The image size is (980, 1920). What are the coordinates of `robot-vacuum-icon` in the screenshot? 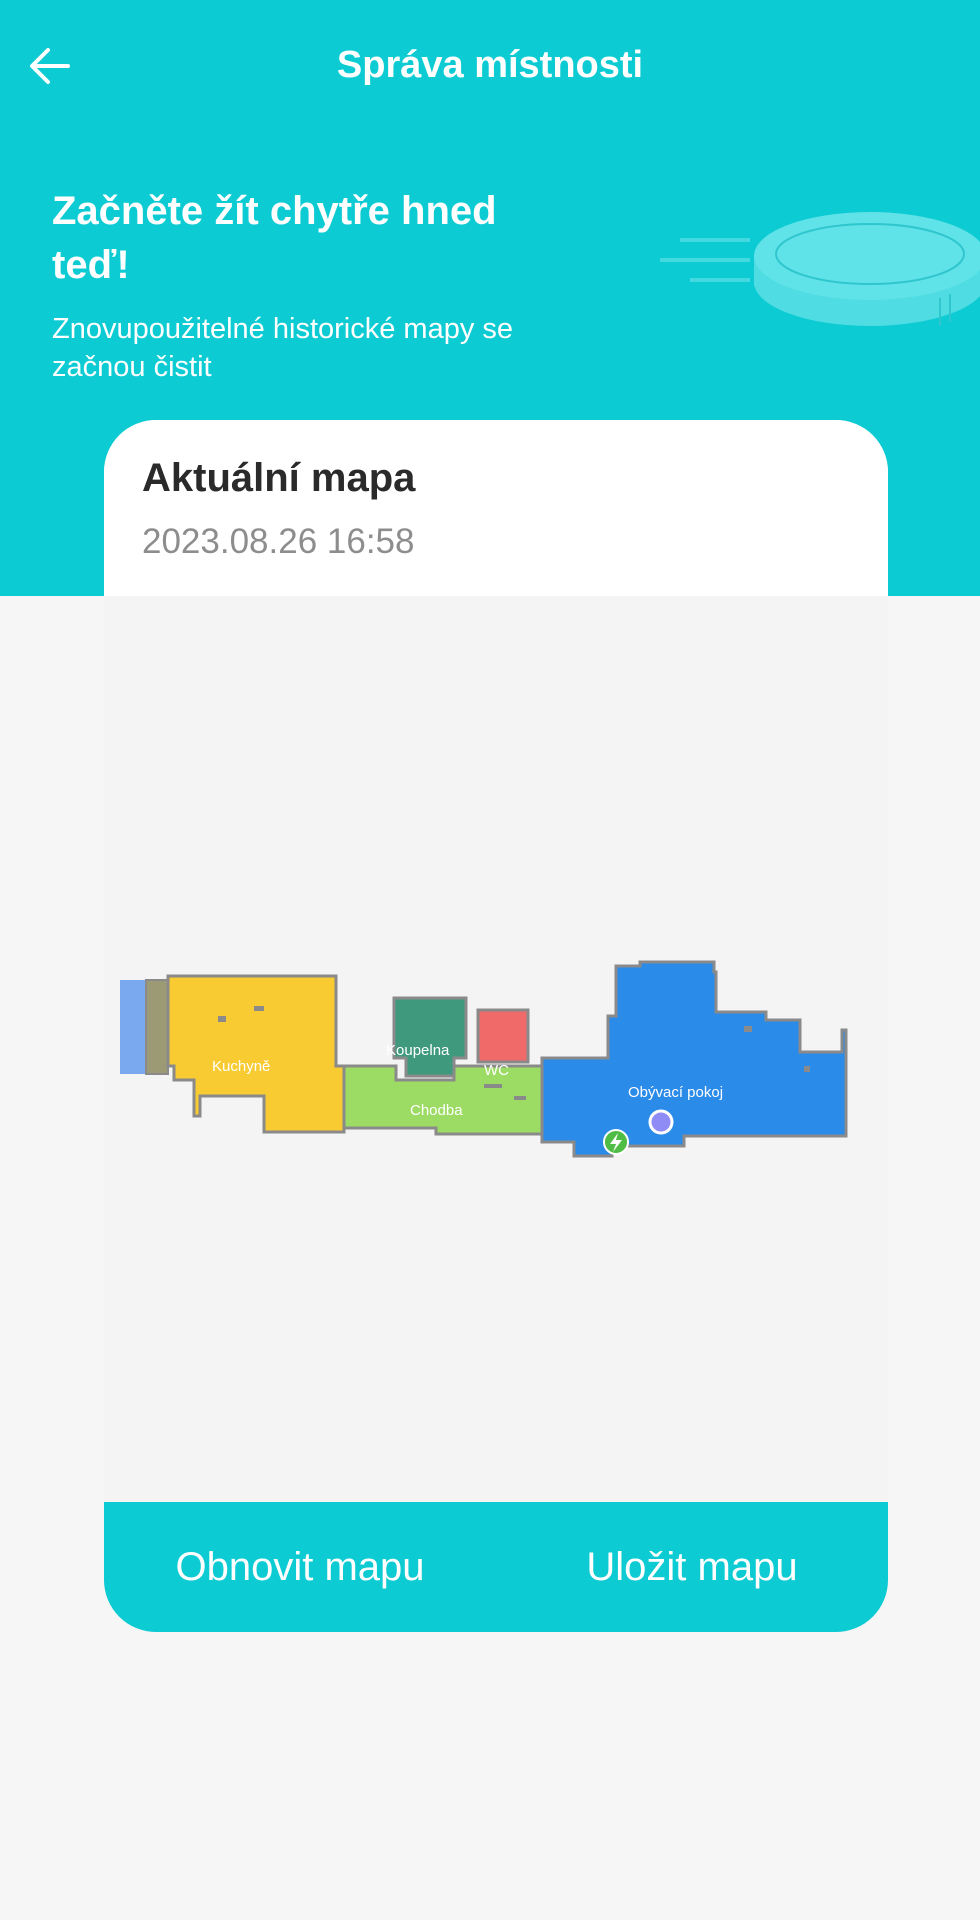 It's located at (820, 269).